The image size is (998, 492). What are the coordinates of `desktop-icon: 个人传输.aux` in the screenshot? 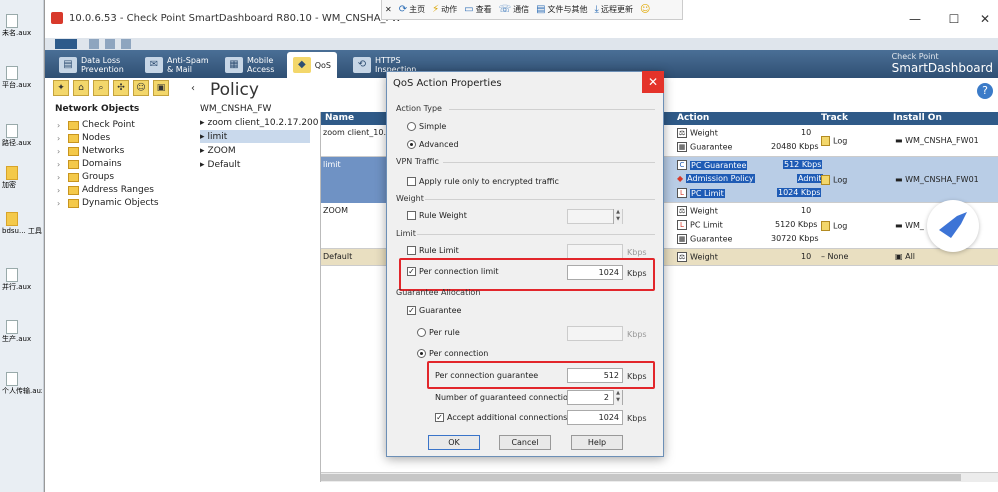 It's located at (22, 384).